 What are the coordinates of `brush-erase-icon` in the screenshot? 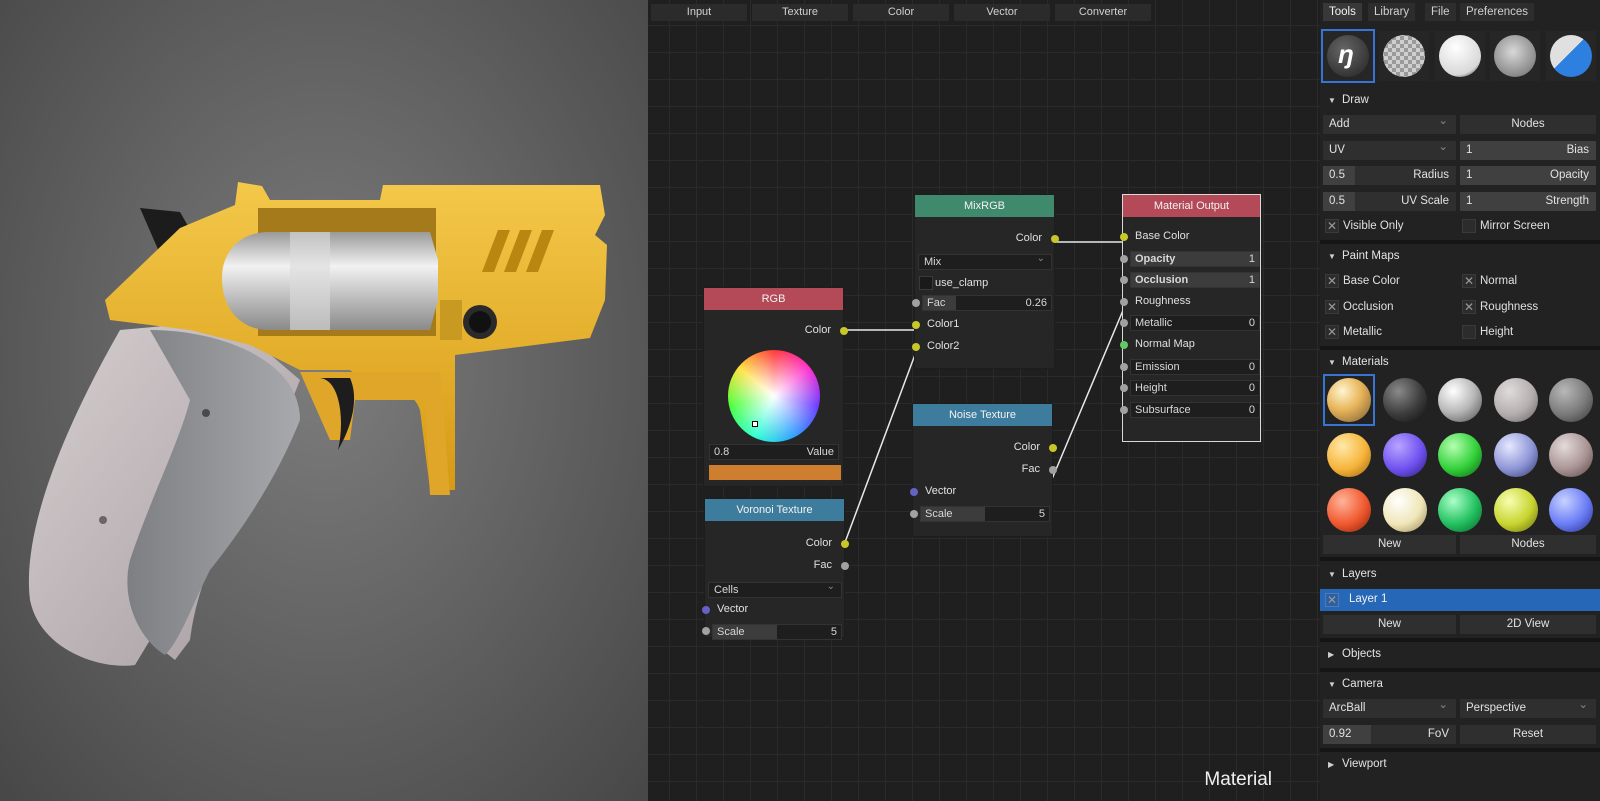 It's located at (1404, 56).